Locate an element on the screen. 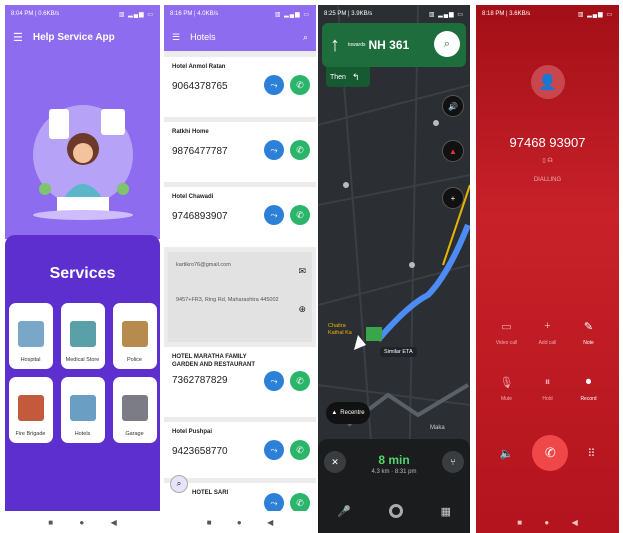 Image resolution: width=623 pixels, height=533 pixels. app-bar: ☰ Help Service App is located at coordinates (82, 37).